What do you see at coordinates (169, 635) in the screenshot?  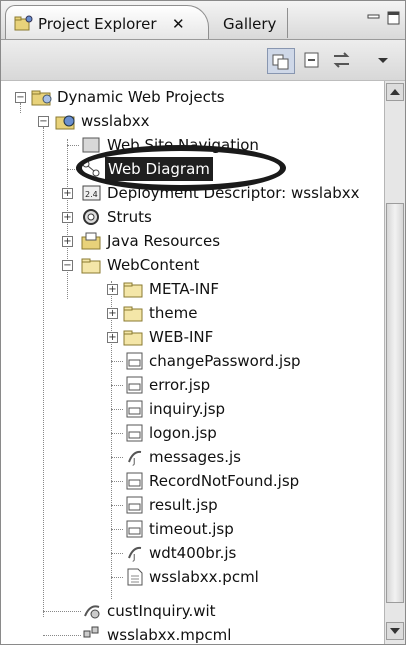 I see `tree-node-label: wsslabxx.mpcml` at bounding box center [169, 635].